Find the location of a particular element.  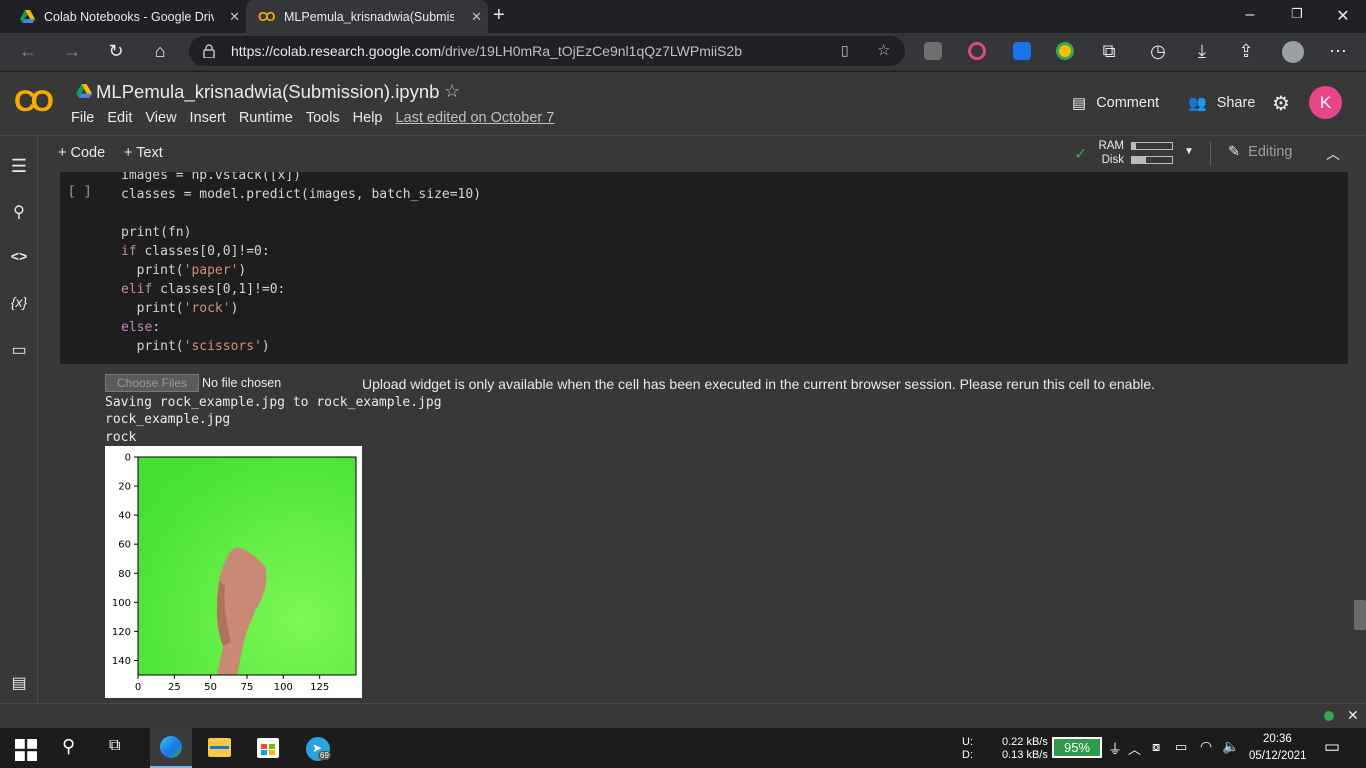

share-label: Share is located at coordinates (1236, 103).